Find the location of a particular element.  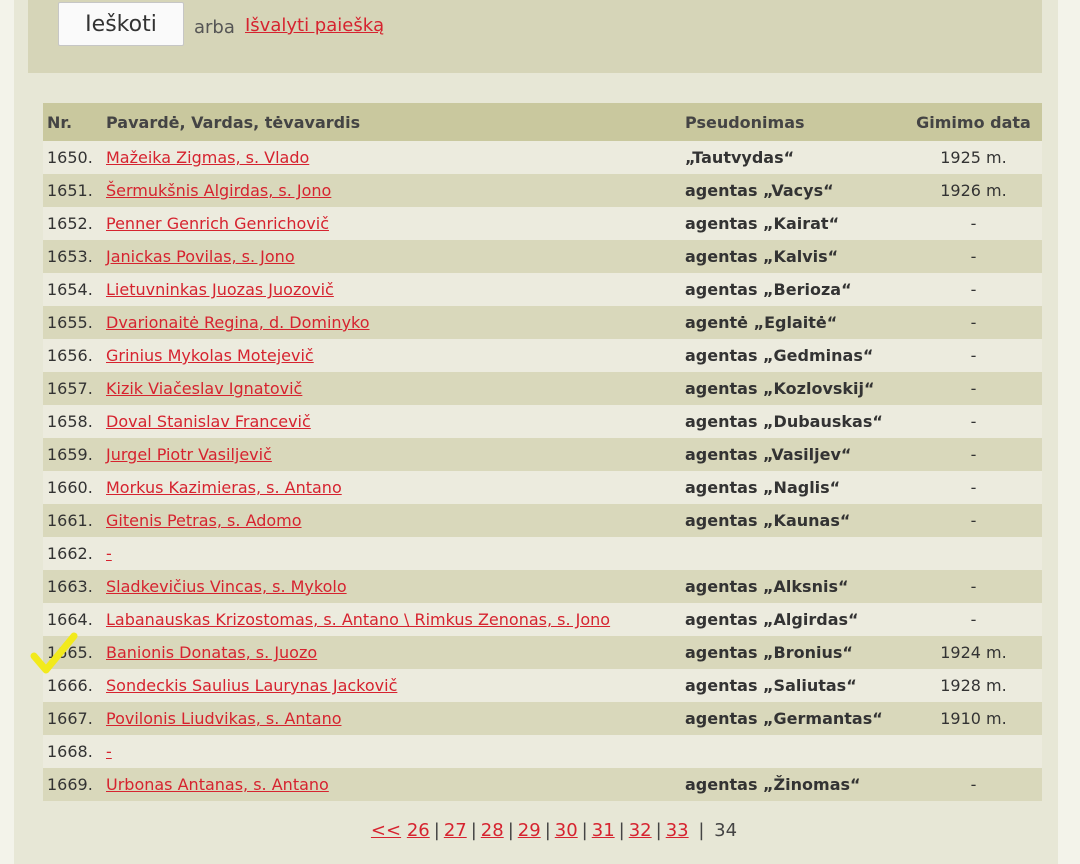

person-link: Morkus Kazimieras, s. Antano is located at coordinates (224, 487).